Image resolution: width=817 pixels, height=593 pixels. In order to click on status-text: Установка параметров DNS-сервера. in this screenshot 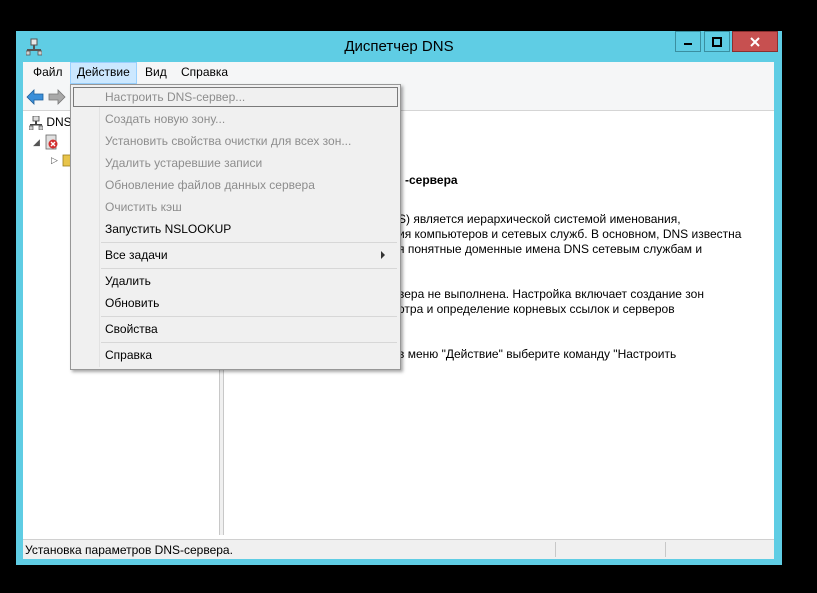, I will do `click(129, 550)`.